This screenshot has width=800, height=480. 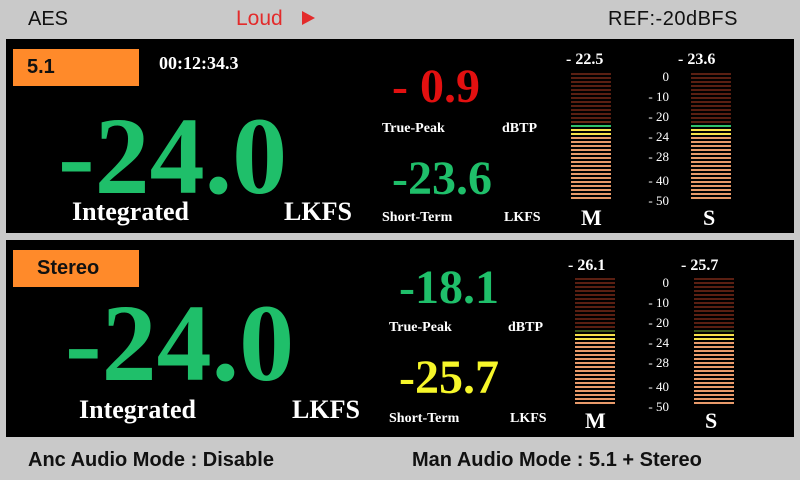 What do you see at coordinates (400, 19) in the screenshot?
I see `top-bar: AES Loud REF:-20dBFS` at bounding box center [400, 19].